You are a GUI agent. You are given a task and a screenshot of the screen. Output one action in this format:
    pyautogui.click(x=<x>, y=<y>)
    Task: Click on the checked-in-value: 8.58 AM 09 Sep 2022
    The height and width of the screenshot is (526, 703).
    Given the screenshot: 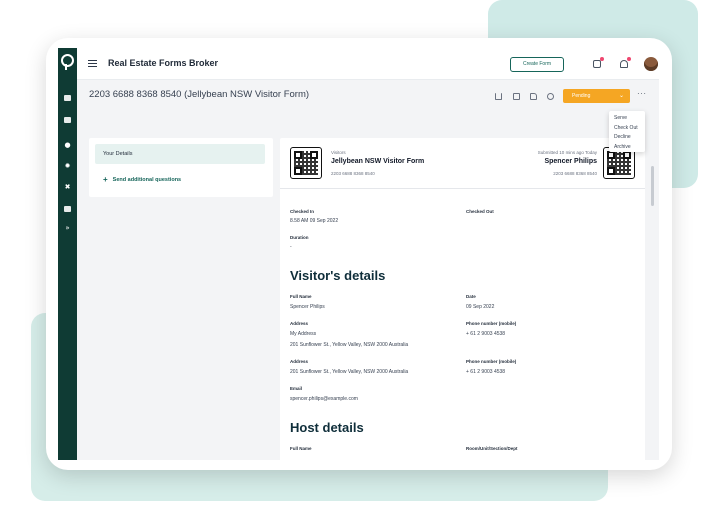 What is the action you would take?
    pyautogui.click(x=314, y=221)
    